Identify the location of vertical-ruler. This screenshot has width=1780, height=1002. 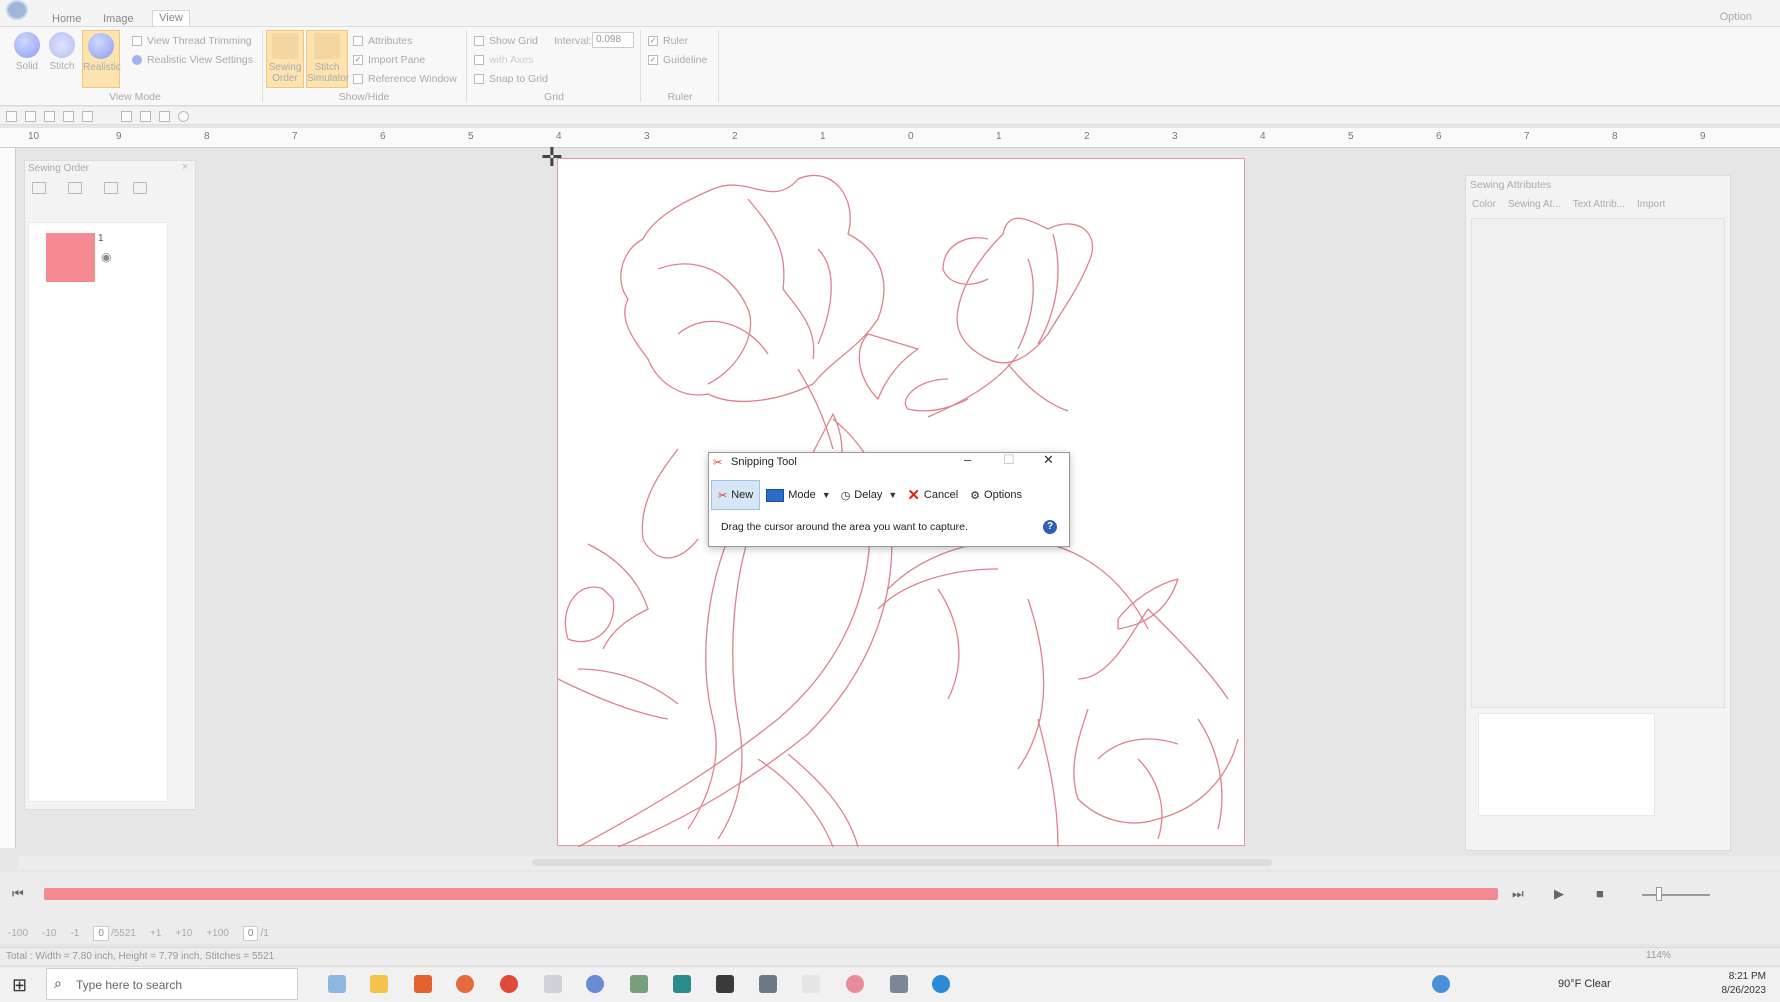
(8, 498).